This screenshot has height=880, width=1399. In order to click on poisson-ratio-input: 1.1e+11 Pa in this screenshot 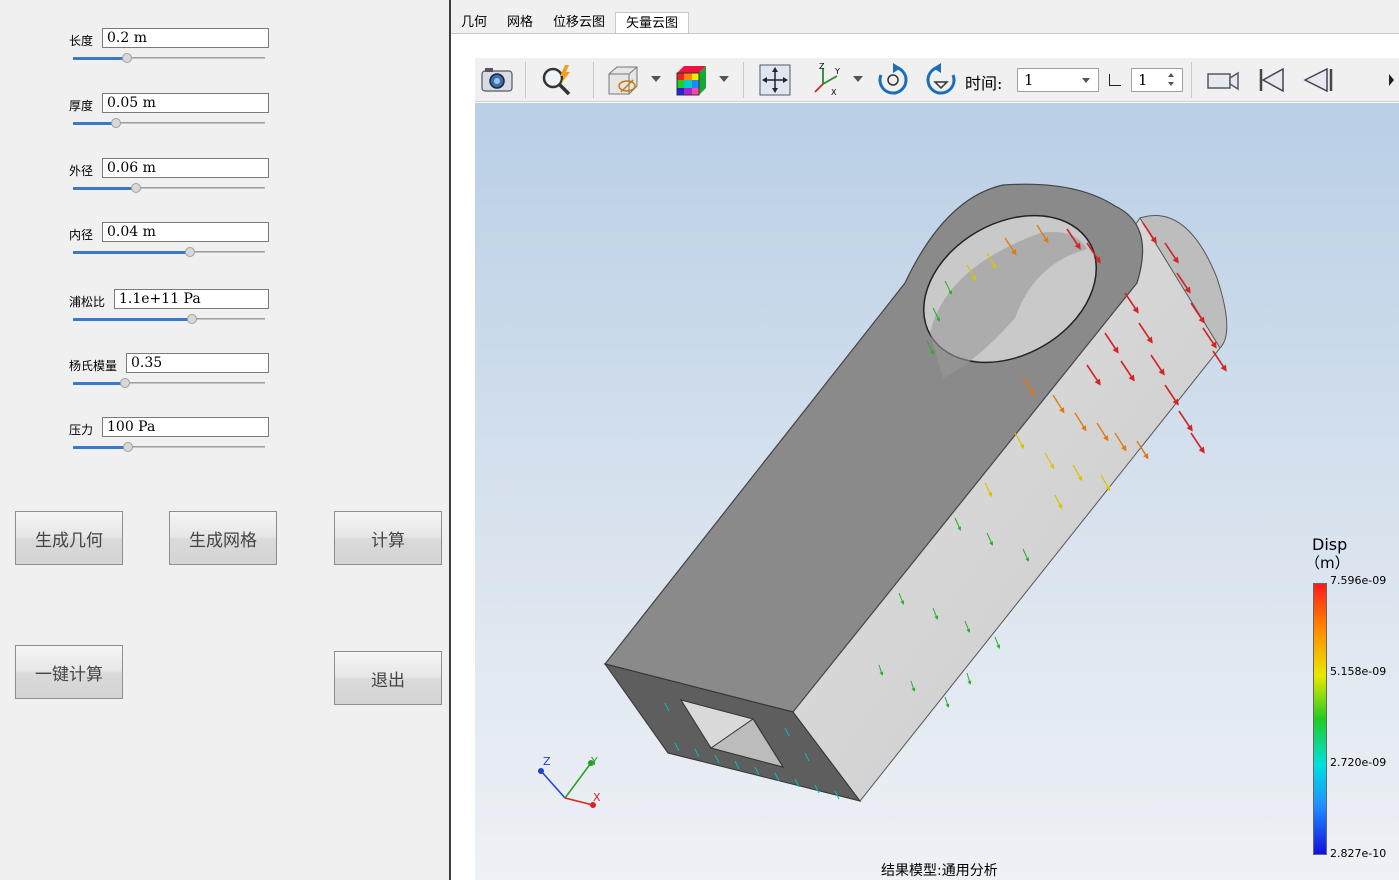, I will do `click(191, 299)`.